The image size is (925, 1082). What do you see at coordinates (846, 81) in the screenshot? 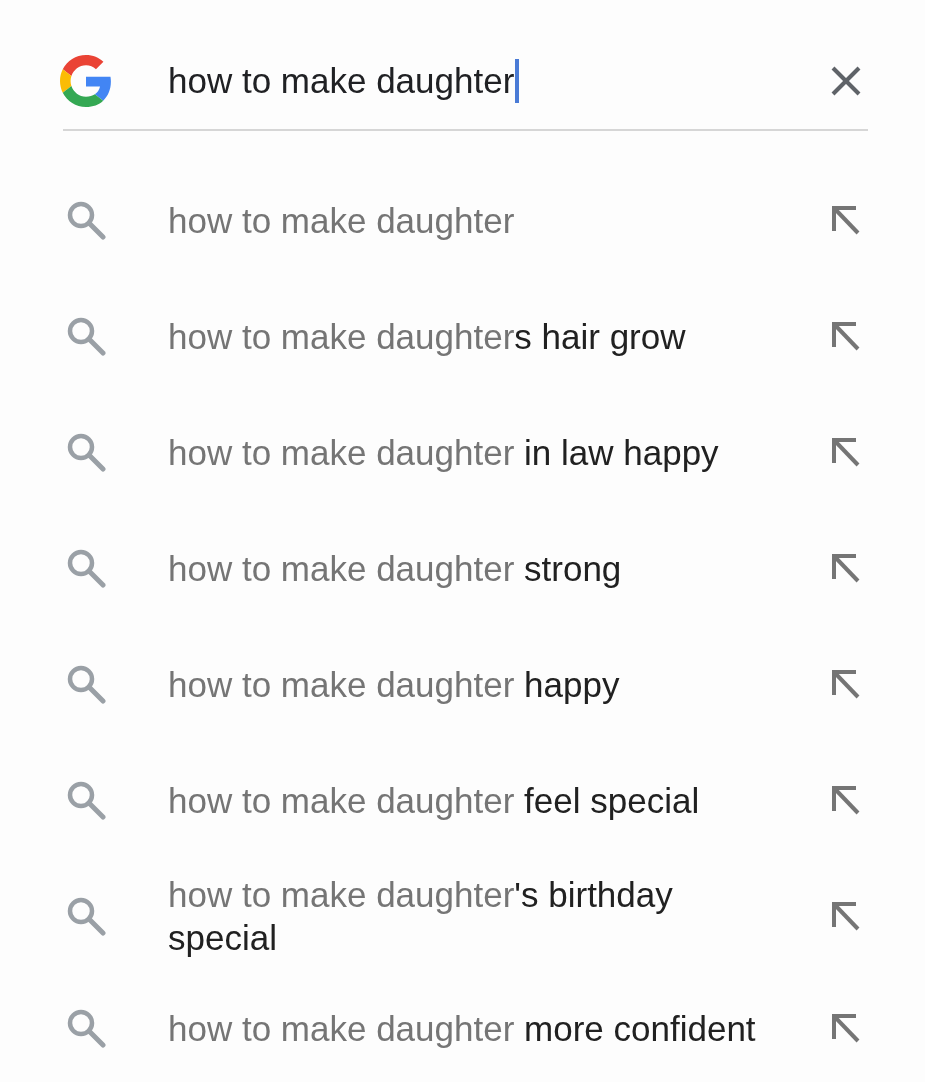
I see `close-icon` at bounding box center [846, 81].